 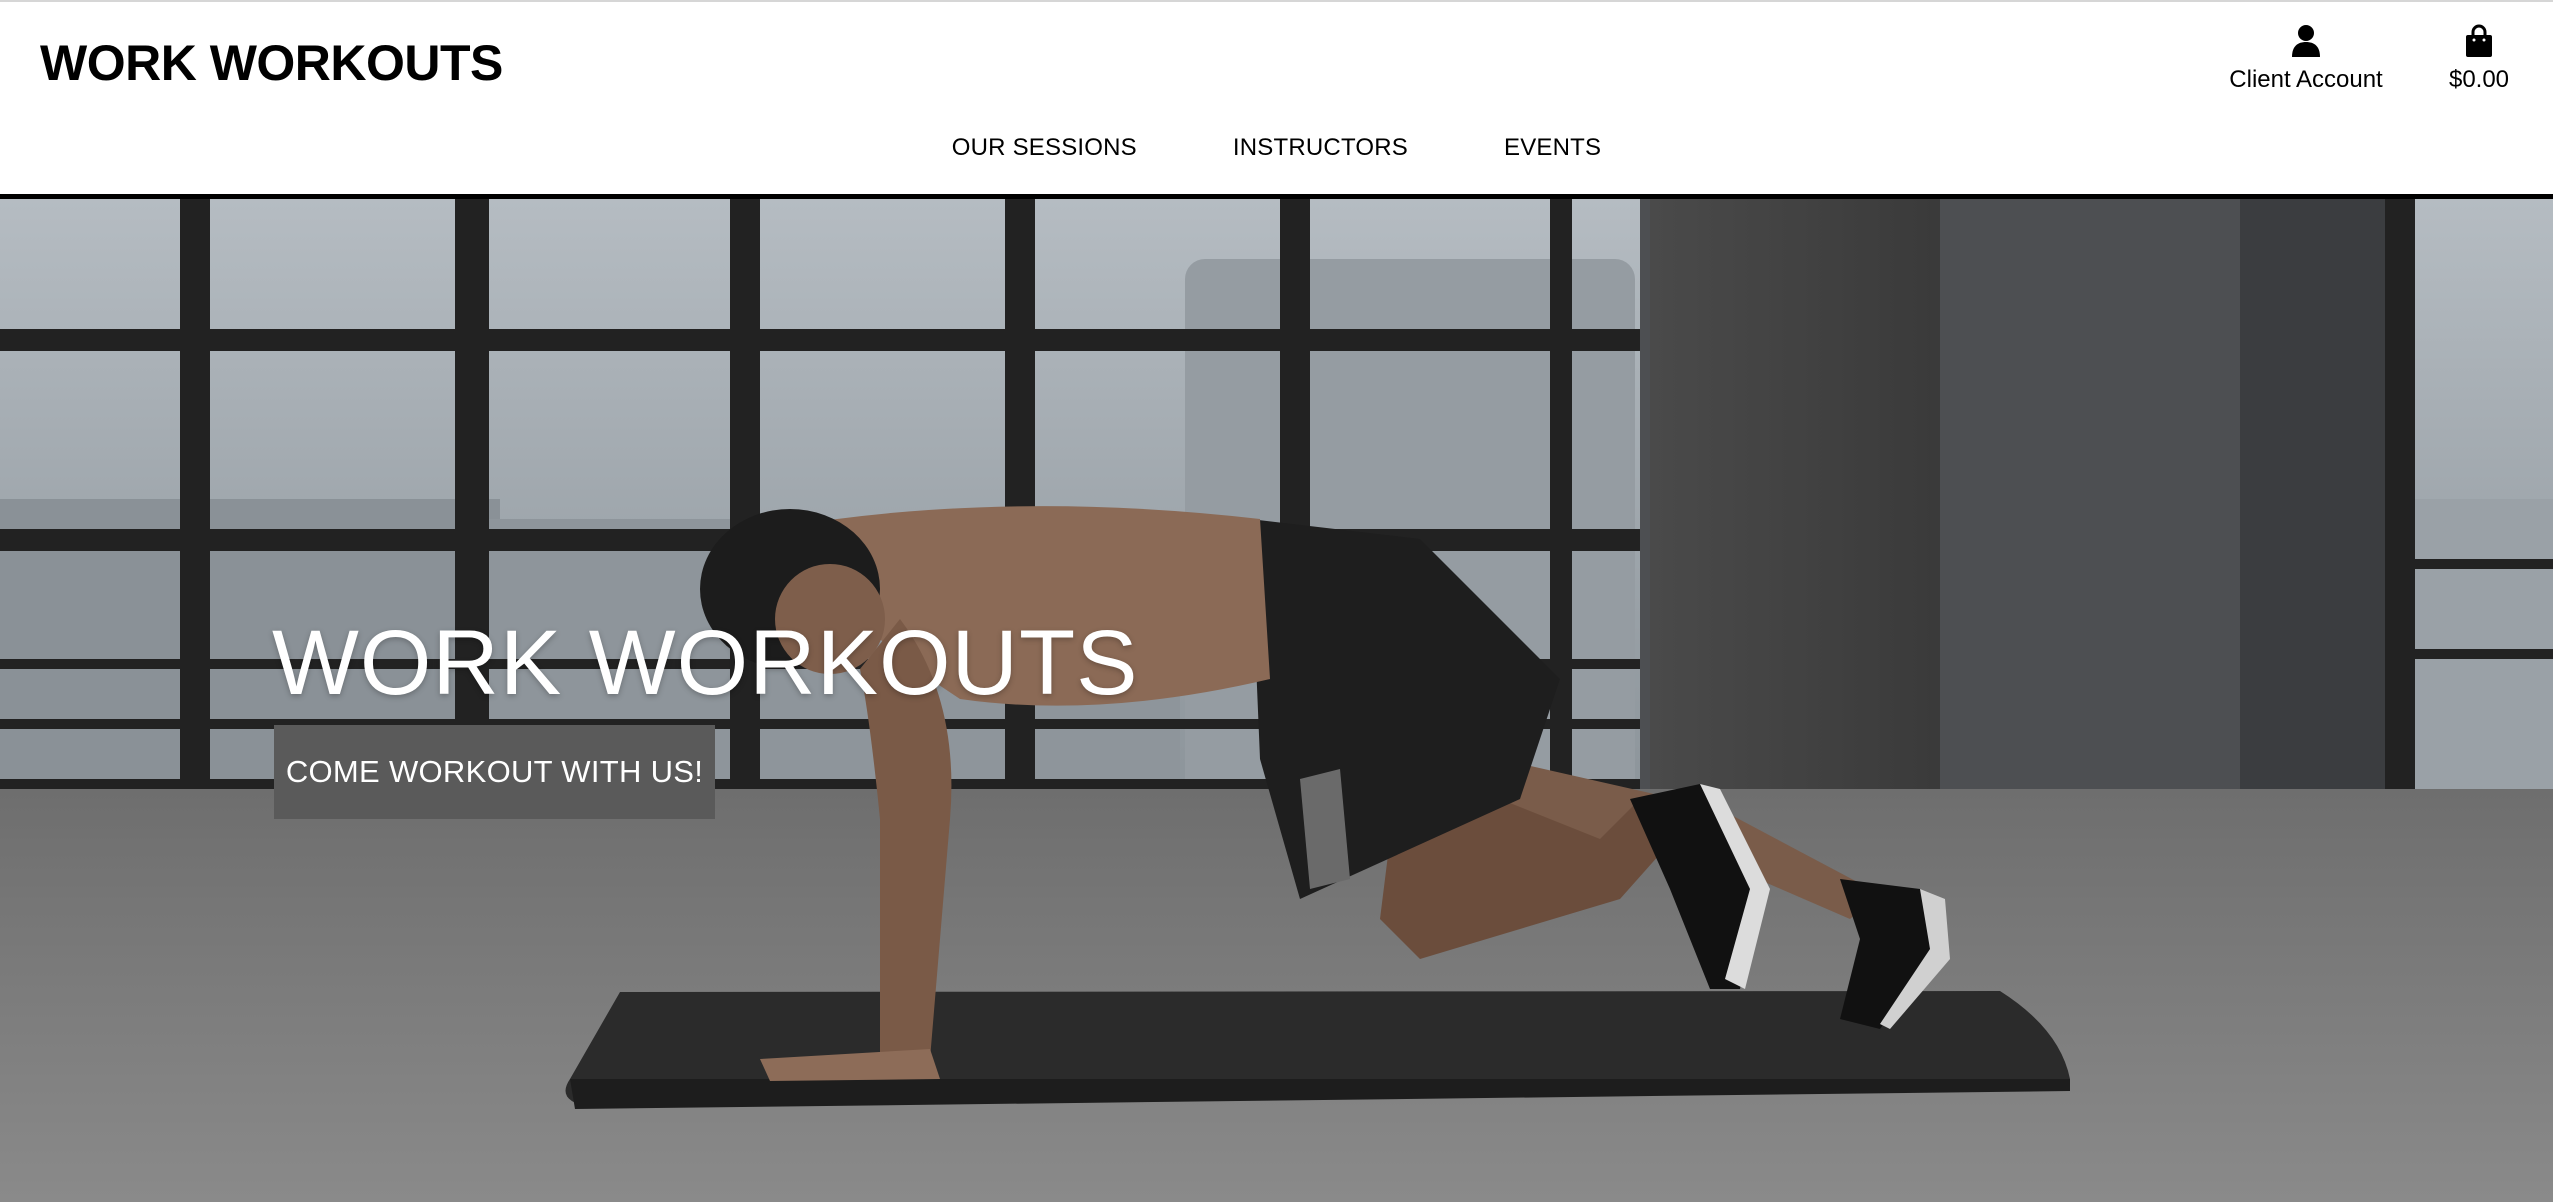 What do you see at coordinates (2479, 79) in the screenshot?
I see `cart-total: $0.00` at bounding box center [2479, 79].